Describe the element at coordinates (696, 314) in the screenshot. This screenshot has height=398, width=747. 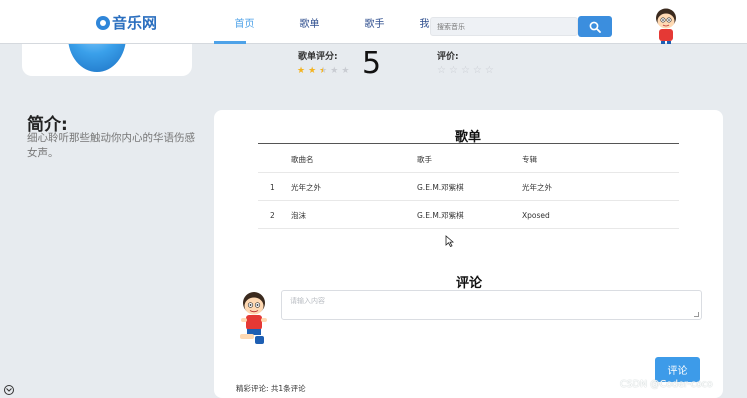
I see `resize-handle-icon` at that location.